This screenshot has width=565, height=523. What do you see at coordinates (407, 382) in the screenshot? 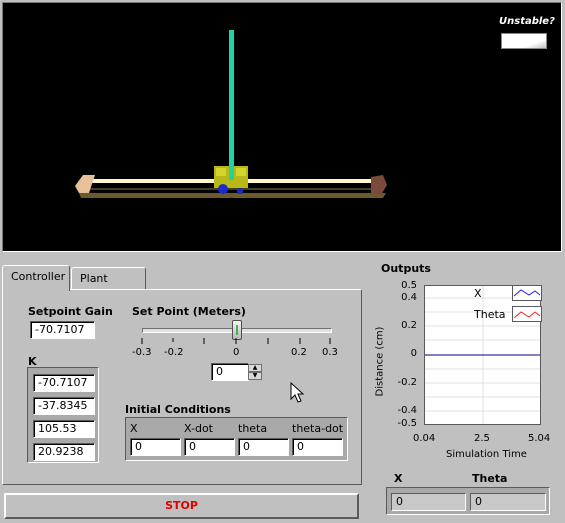
I see `y-tick-label: -0.2` at bounding box center [407, 382].